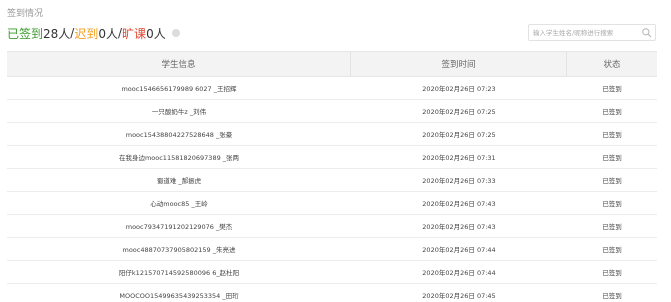  What do you see at coordinates (179, 135) in the screenshot?
I see `student-info-cell: mooc15438804227528648 _张豪` at bounding box center [179, 135].